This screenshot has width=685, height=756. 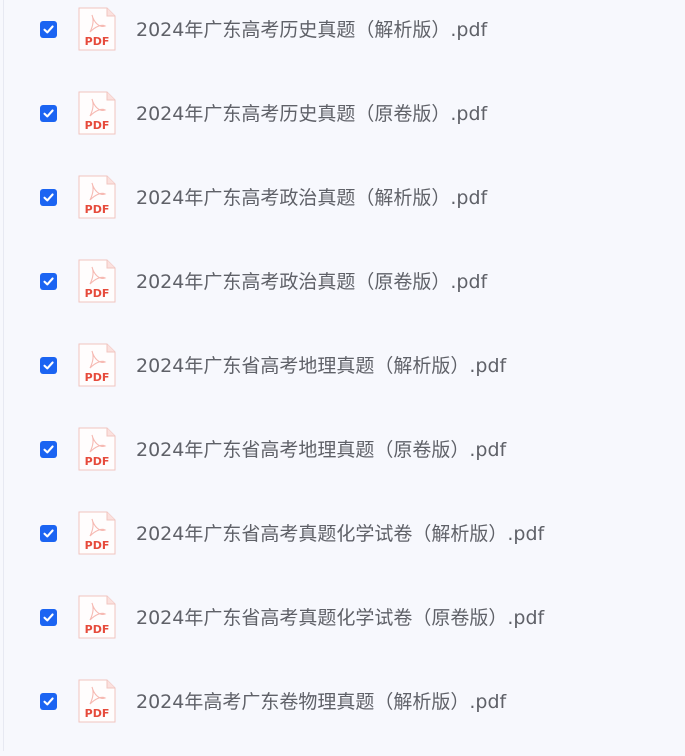 What do you see at coordinates (340, 534) in the screenshot?
I see `file-name: 2024年广东省高考真题化学试卷（解析版）.pdf` at bounding box center [340, 534].